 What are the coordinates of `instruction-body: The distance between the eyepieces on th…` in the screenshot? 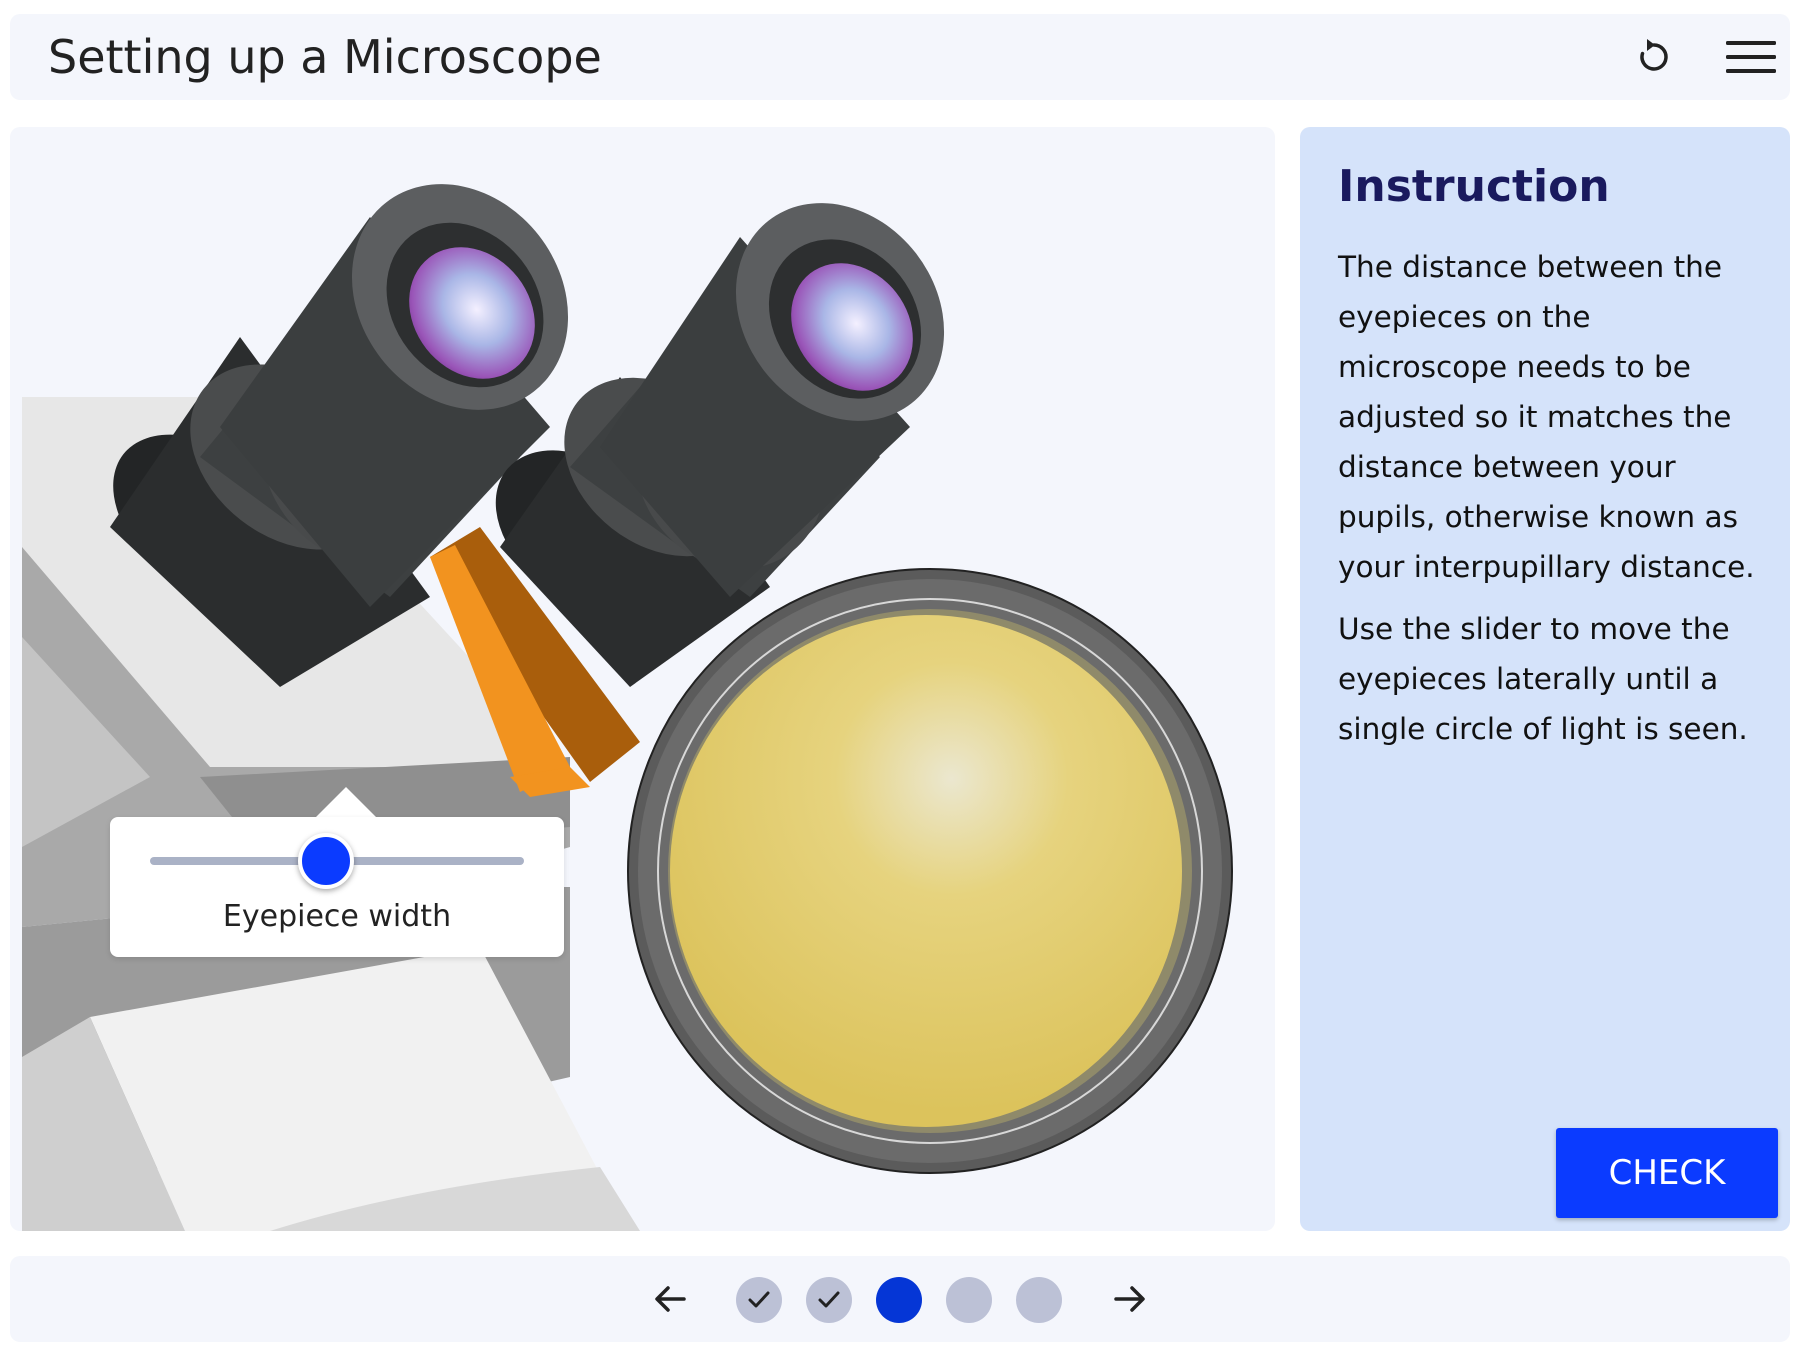 It's located at (1553, 504).